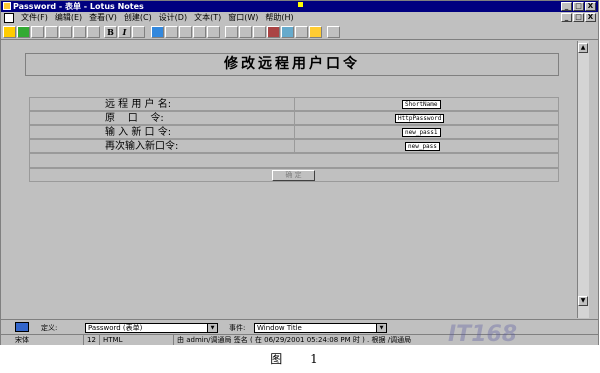 Image resolution: width=600 pixels, height=373 pixels. I want to click on align-center-icon, so click(245, 32).